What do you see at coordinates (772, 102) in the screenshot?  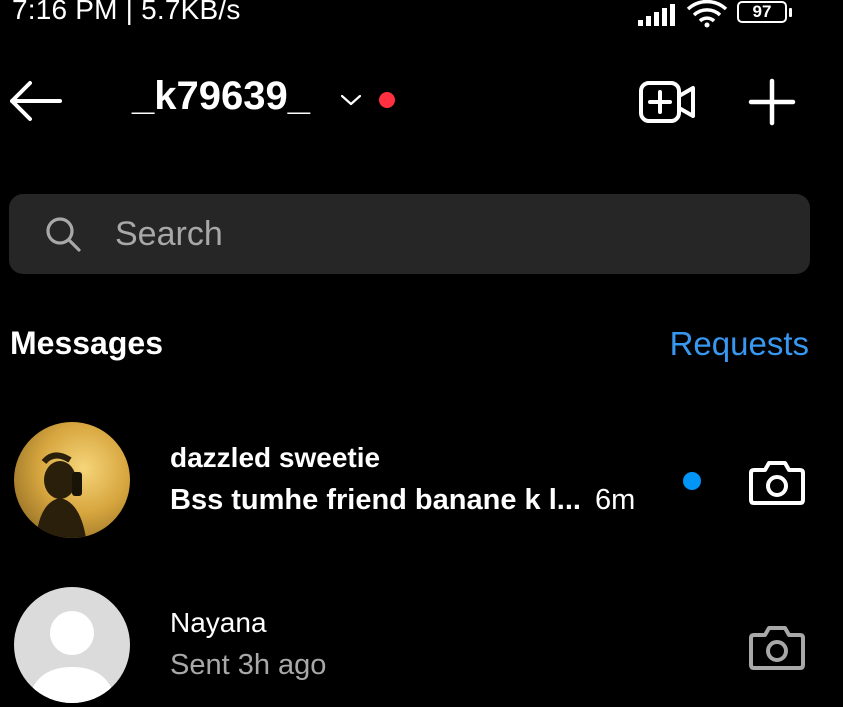 I see `new-message-plus-icon` at bounding box center [772, 102].